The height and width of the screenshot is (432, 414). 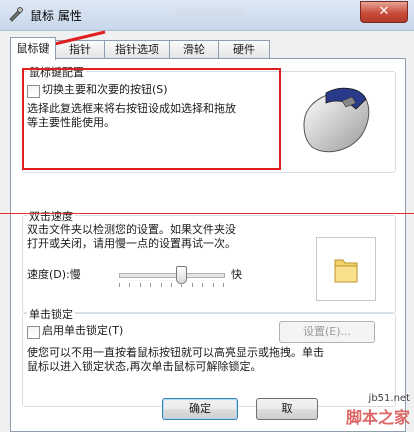 What do you see at coordinates (131, 243) in the screenshot?
I see `double-click-desc-2: 打开或关闭，请用慢一点的设置再试一次。` at bounding box center [131, 243].